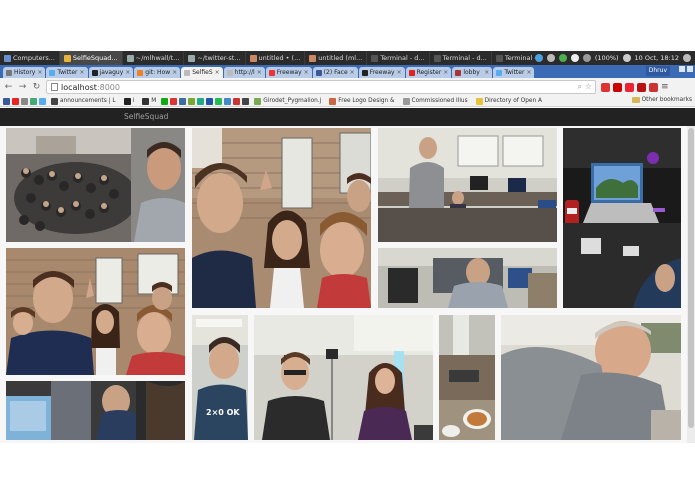 This screenshot has height=494, width=695. What do you see at coordinates (202, 72) in the screenshot?
I see `browser-tab-active: SelfieS ×` at bounding box center [202, 72].